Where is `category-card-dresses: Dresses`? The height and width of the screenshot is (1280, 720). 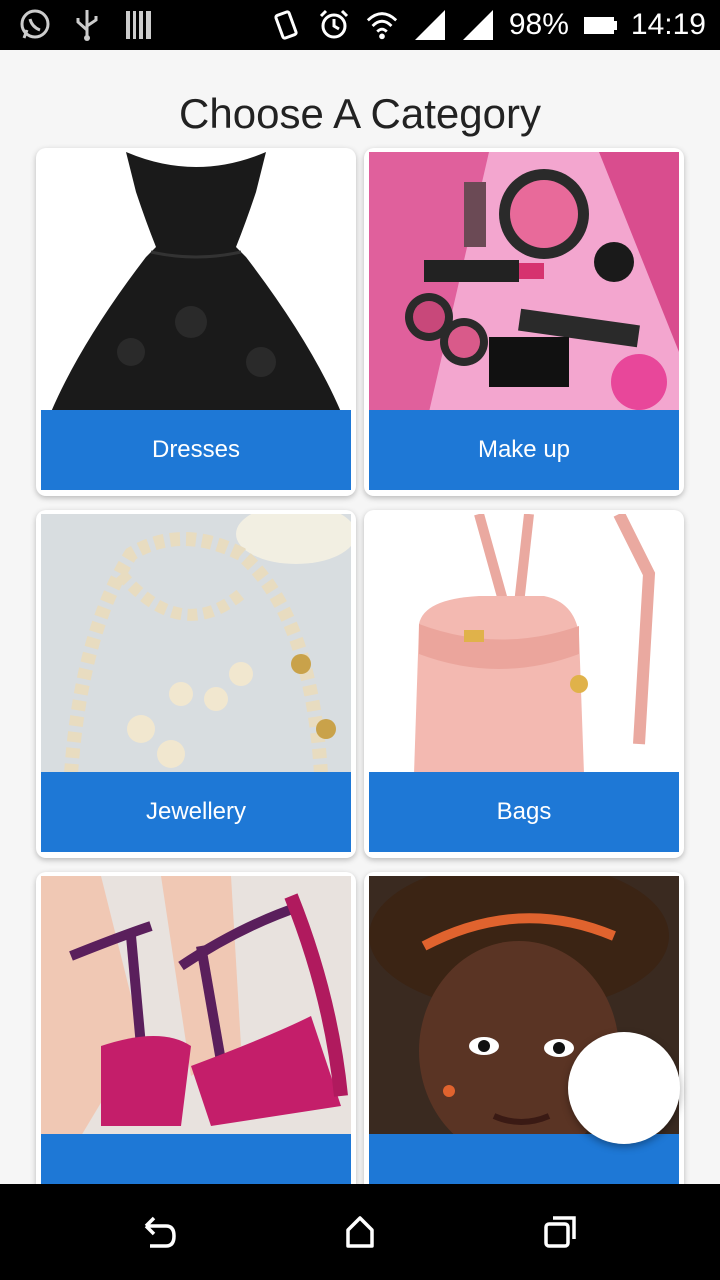
category-card-dresses: Dresses is located at coordinates (196, 322).